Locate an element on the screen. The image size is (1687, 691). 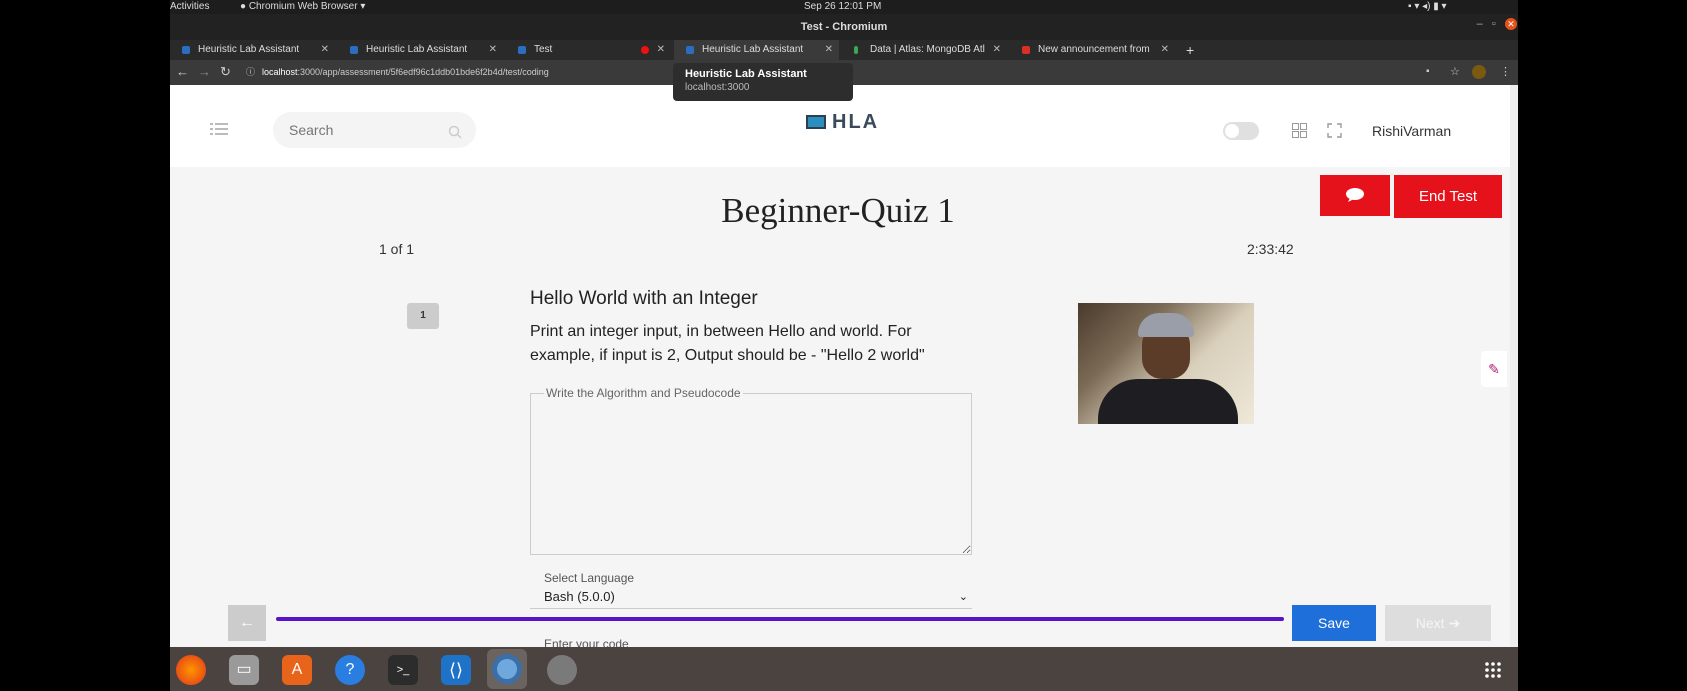
tab-label: Test is located at coordinates (543, 49).